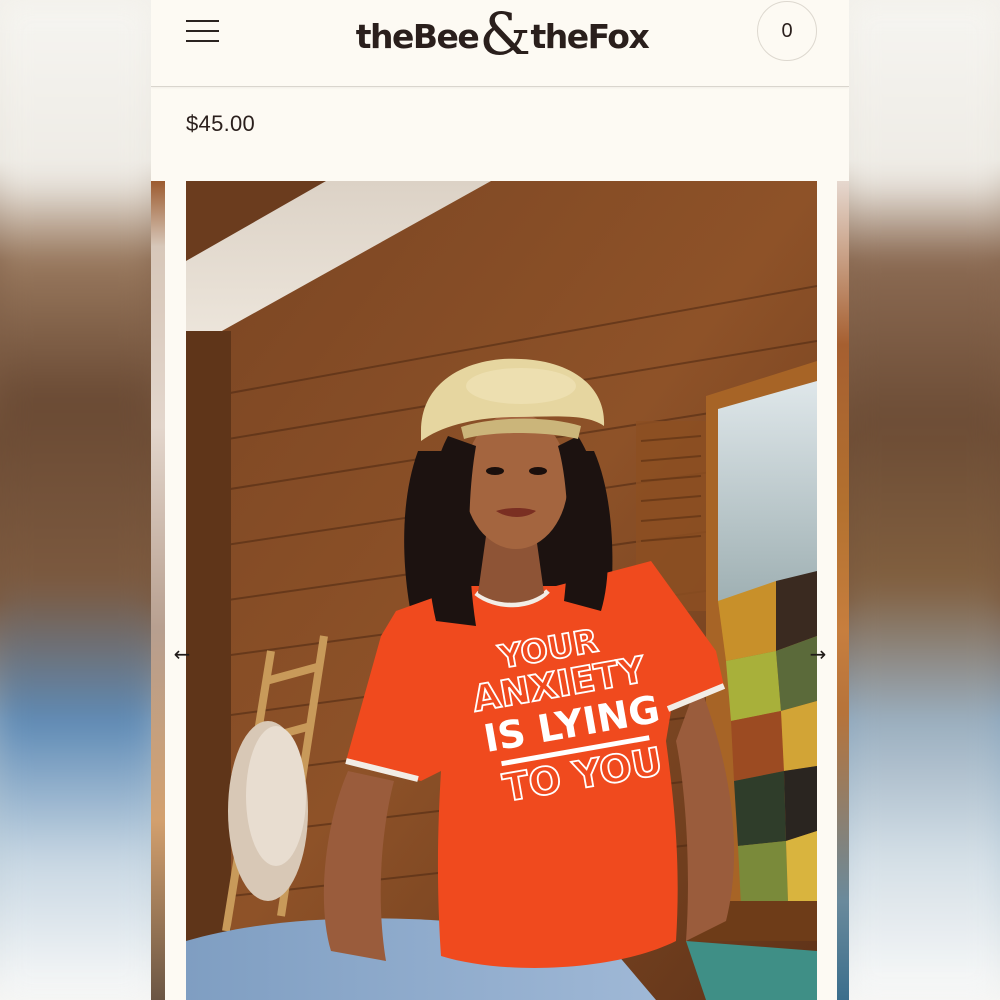 The width and height of the screenshot is (1000, 1000). I want to click on previous-slide-peek, so click(158, 590).